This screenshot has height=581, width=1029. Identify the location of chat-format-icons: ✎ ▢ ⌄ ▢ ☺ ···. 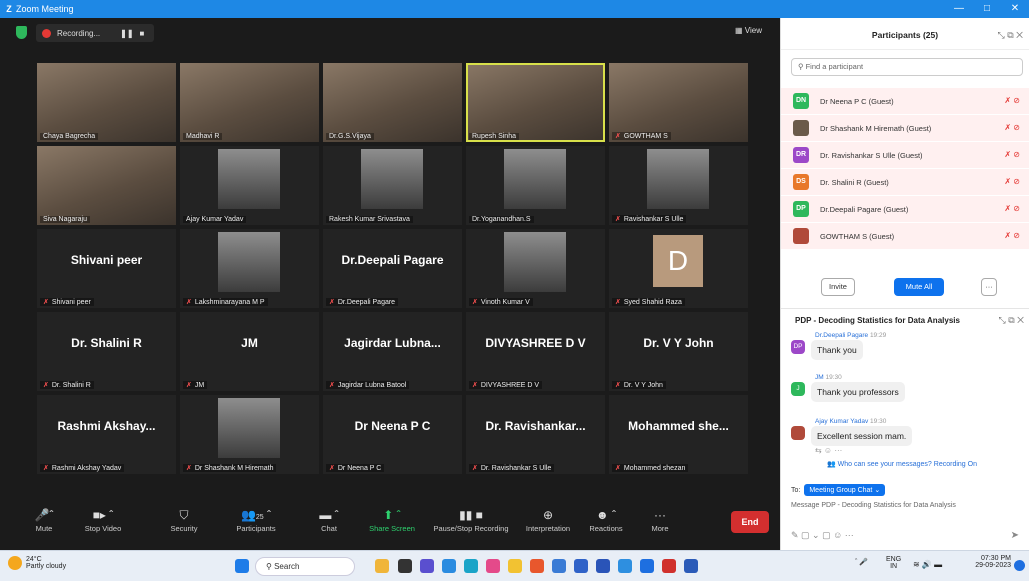
(822, 535).